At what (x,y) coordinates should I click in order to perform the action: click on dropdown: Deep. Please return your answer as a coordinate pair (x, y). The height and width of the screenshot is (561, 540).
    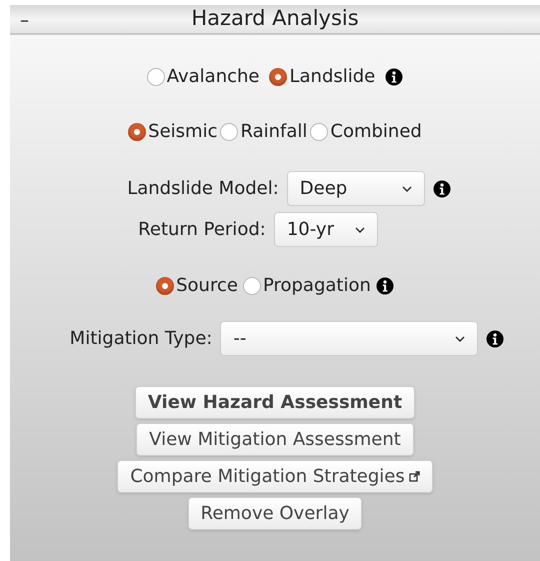
    Looking at the image, I should click on (355, 188).